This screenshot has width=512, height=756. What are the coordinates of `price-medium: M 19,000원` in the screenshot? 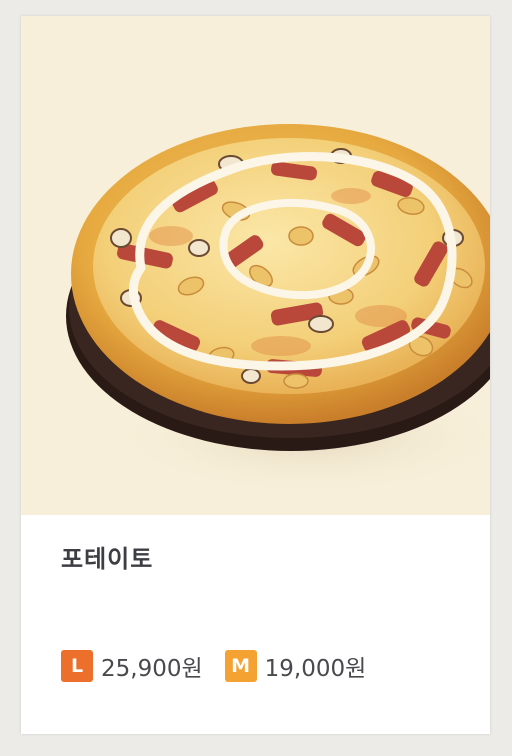 It's located at (295, 666).